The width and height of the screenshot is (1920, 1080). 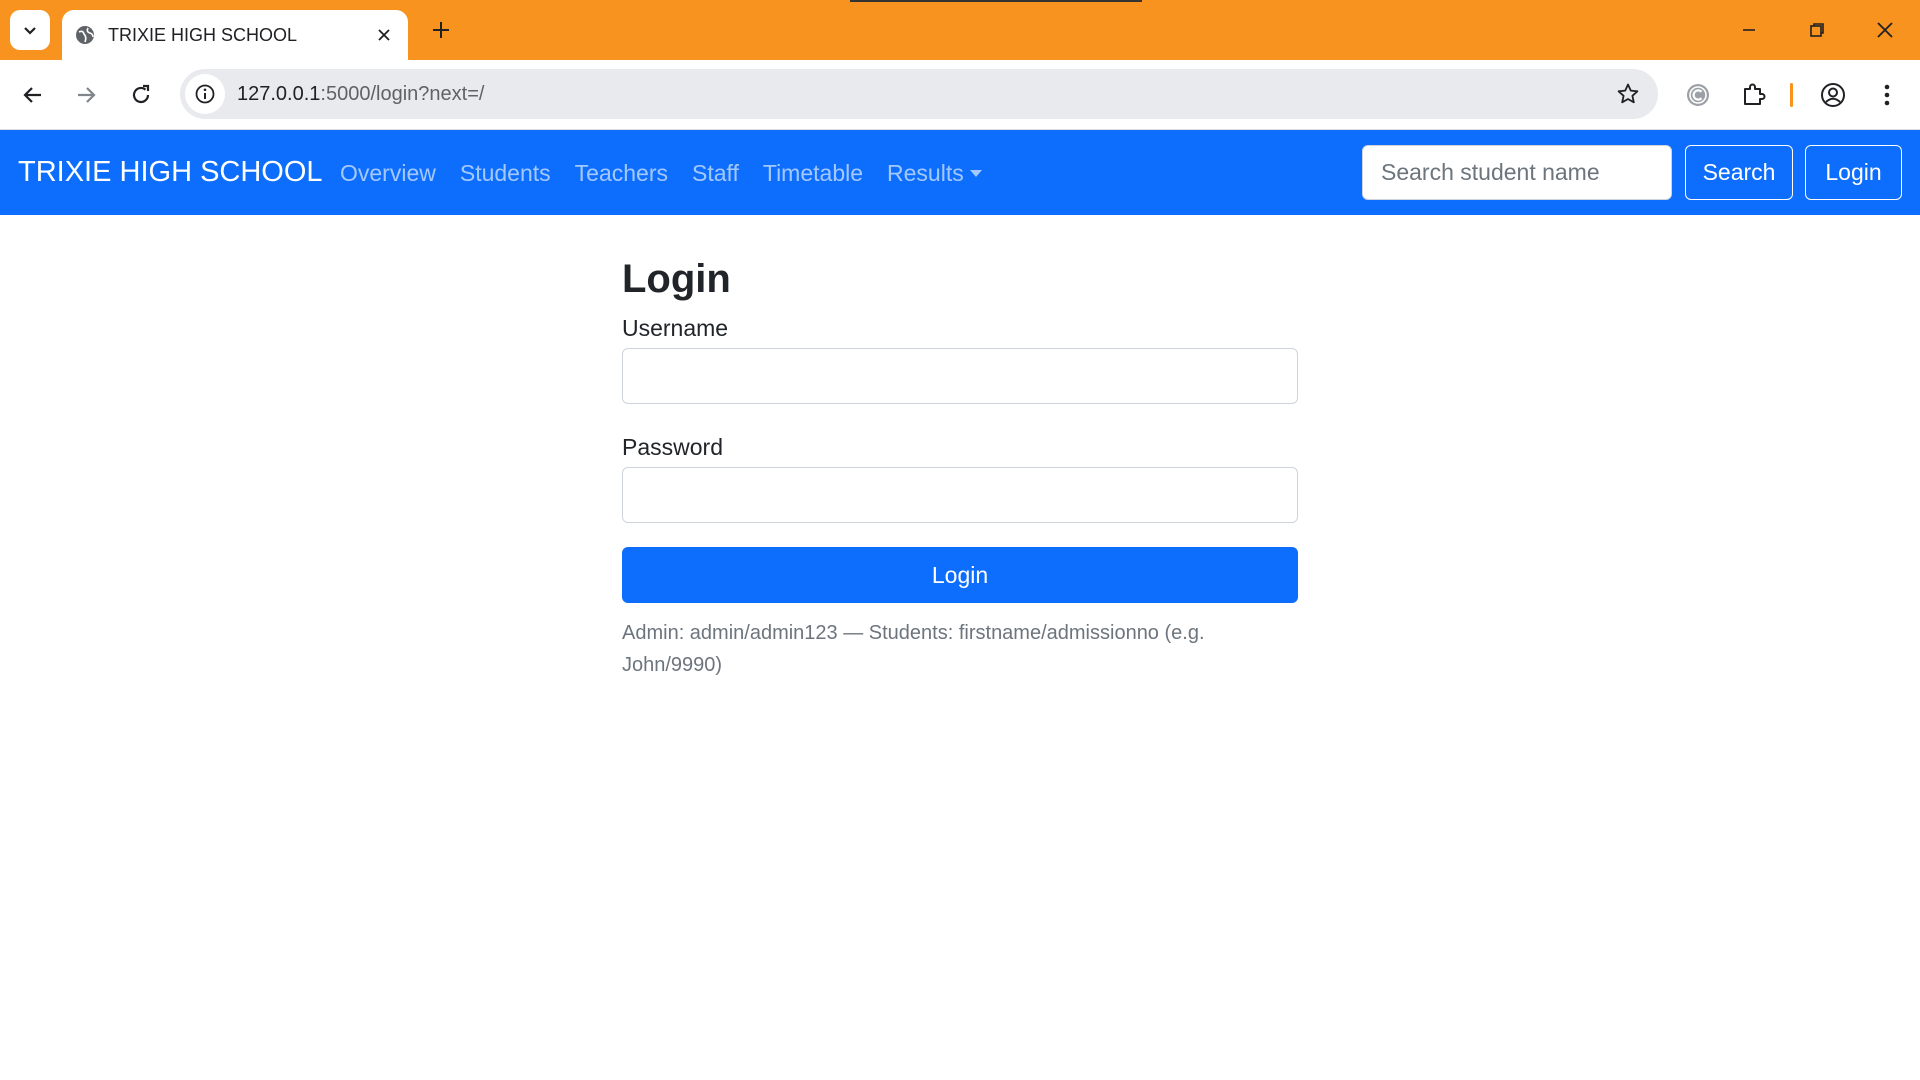 I want to click on back-button, so click(x=33, y=95).